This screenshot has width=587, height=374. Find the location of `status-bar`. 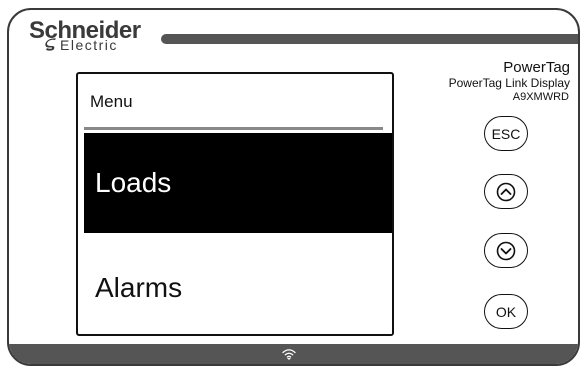

status-bar is located at coordinates (293, 354).